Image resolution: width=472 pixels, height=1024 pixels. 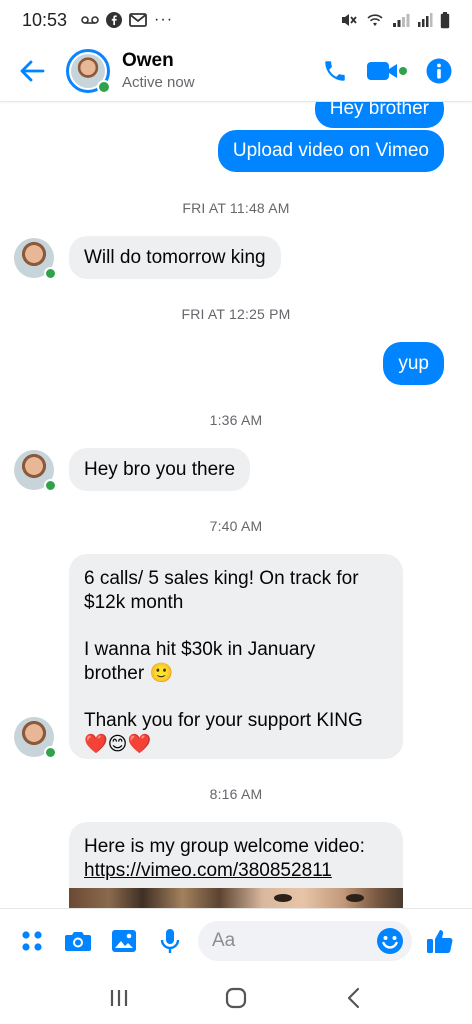 I want to click on like-button, so click(x=440, y=941).